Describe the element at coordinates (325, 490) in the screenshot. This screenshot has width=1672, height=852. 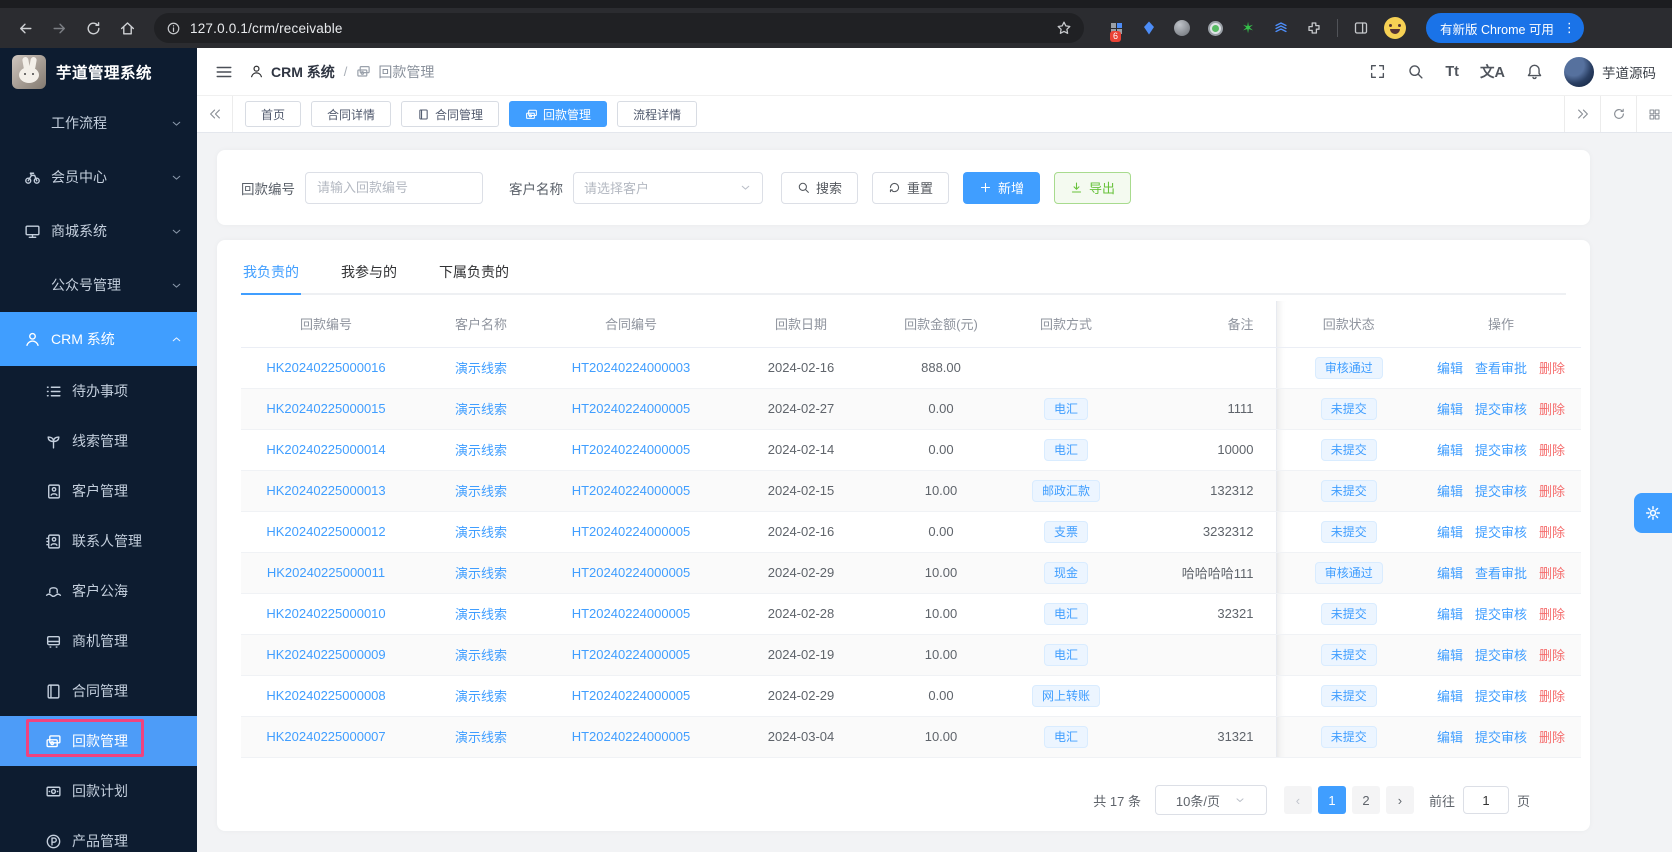
I see `receivable-no-link: HK20240225000013` at that location.